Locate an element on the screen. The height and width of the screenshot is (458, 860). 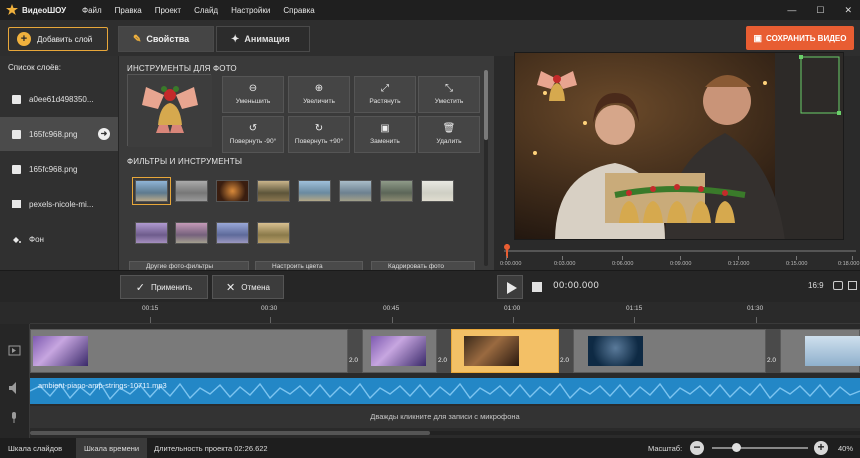
stop-button is located at coordinates (537, 287).